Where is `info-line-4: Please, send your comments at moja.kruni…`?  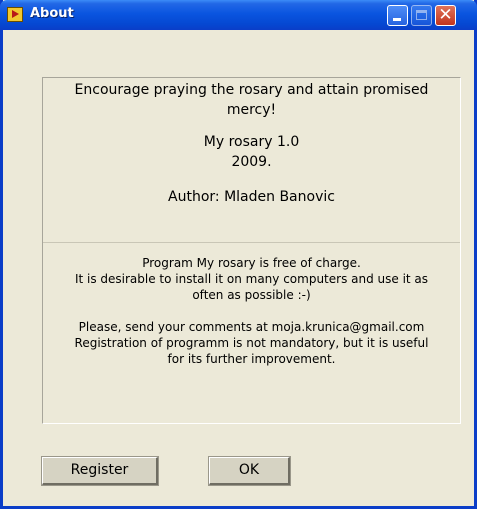 info-line-4: Please, send your comments at moja.kruni… is located at coordinates (251, 327).